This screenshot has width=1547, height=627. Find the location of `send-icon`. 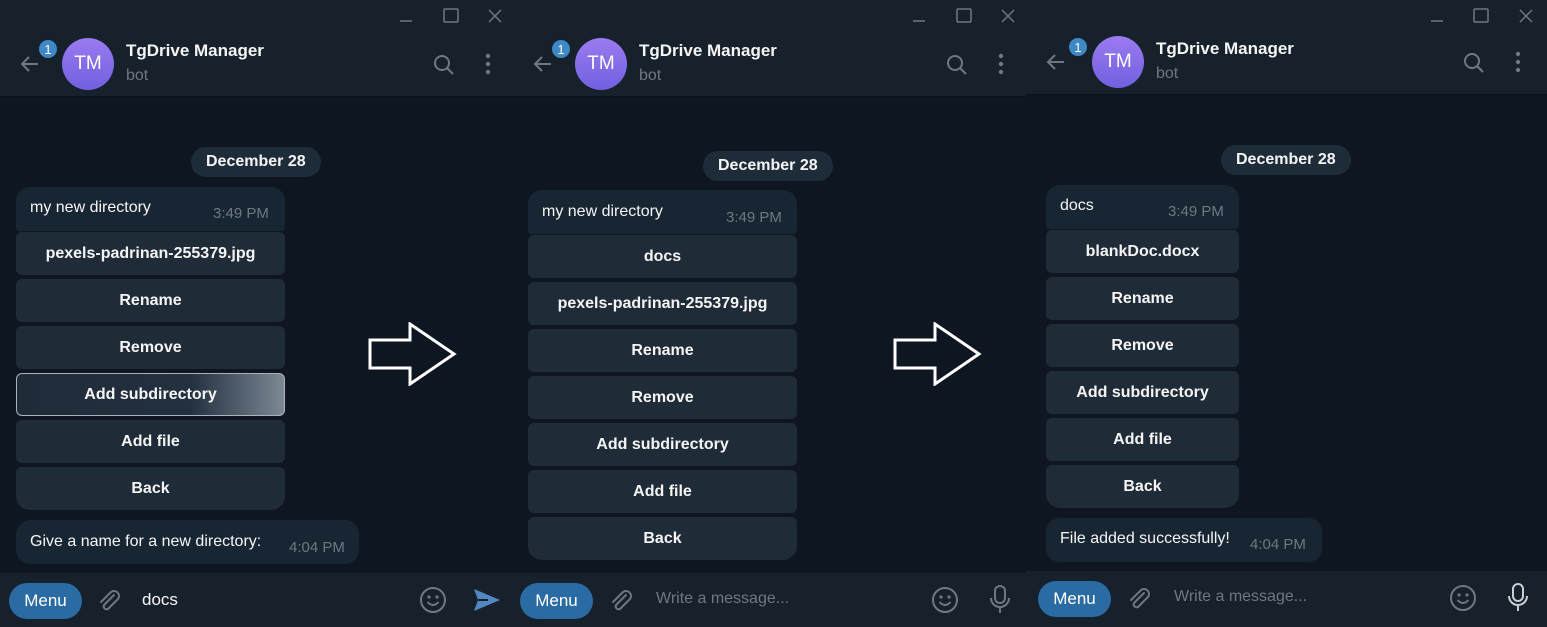

send-icon is located at coordinates (487, 602).